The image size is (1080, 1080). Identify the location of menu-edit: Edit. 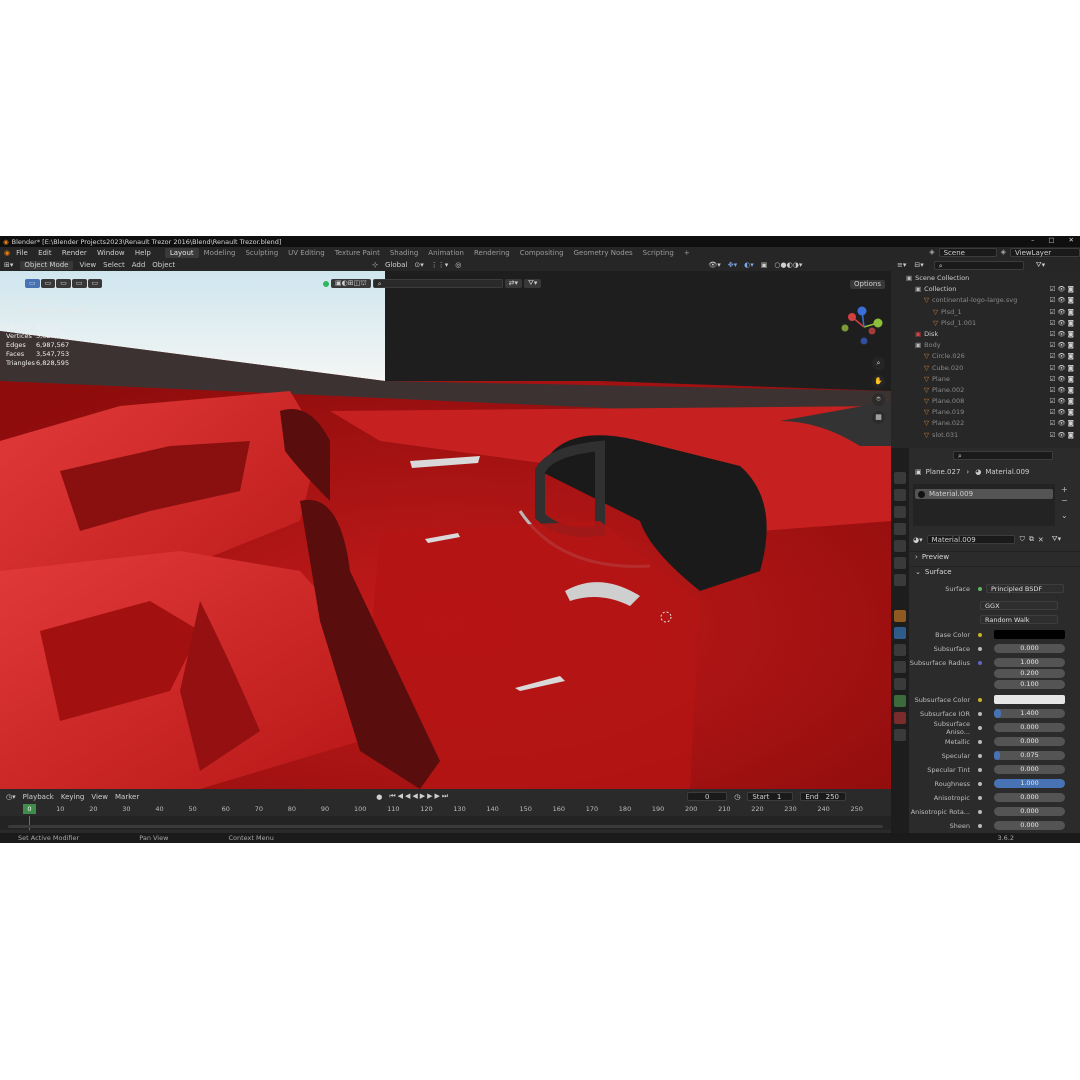
(45, 253).